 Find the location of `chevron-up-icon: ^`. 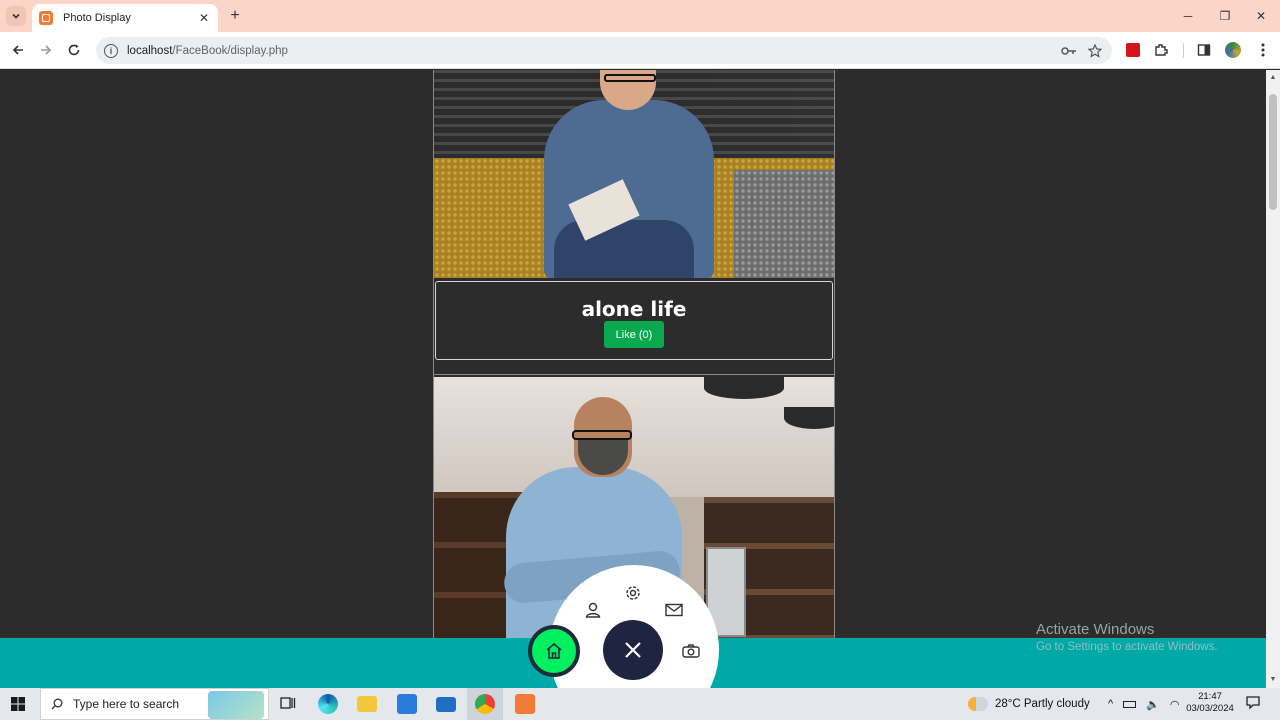

chevron-up-icon: ^ is located at coordinates (1110, 704).